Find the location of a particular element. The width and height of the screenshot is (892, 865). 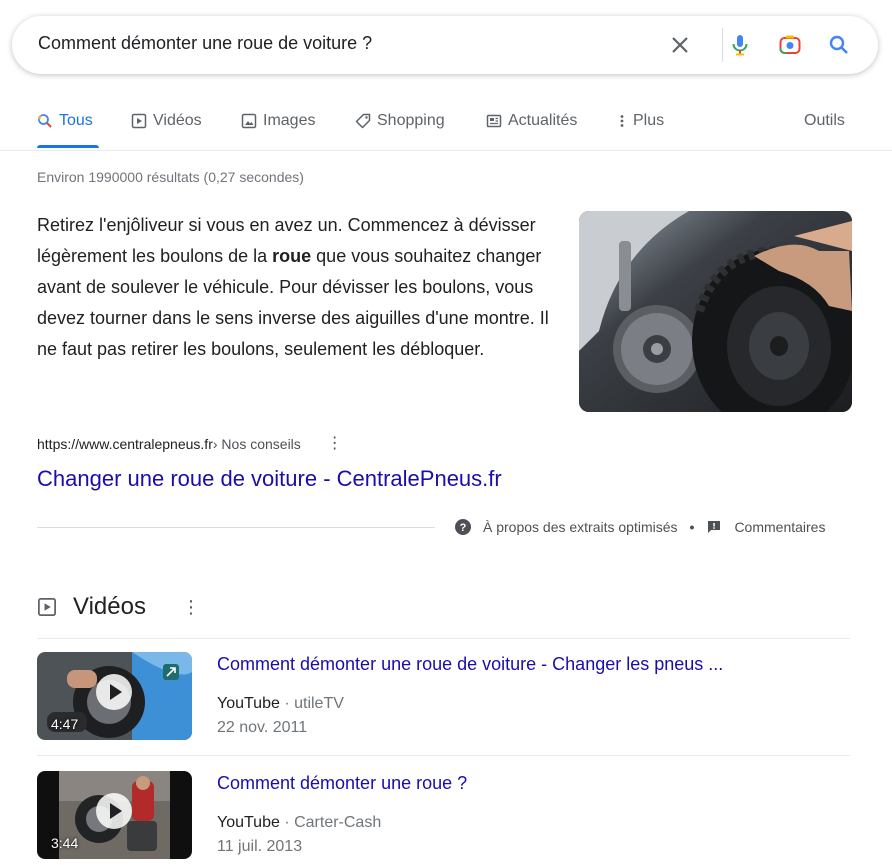

tab-shopping: Shopping is located at coordinates (400, 121).